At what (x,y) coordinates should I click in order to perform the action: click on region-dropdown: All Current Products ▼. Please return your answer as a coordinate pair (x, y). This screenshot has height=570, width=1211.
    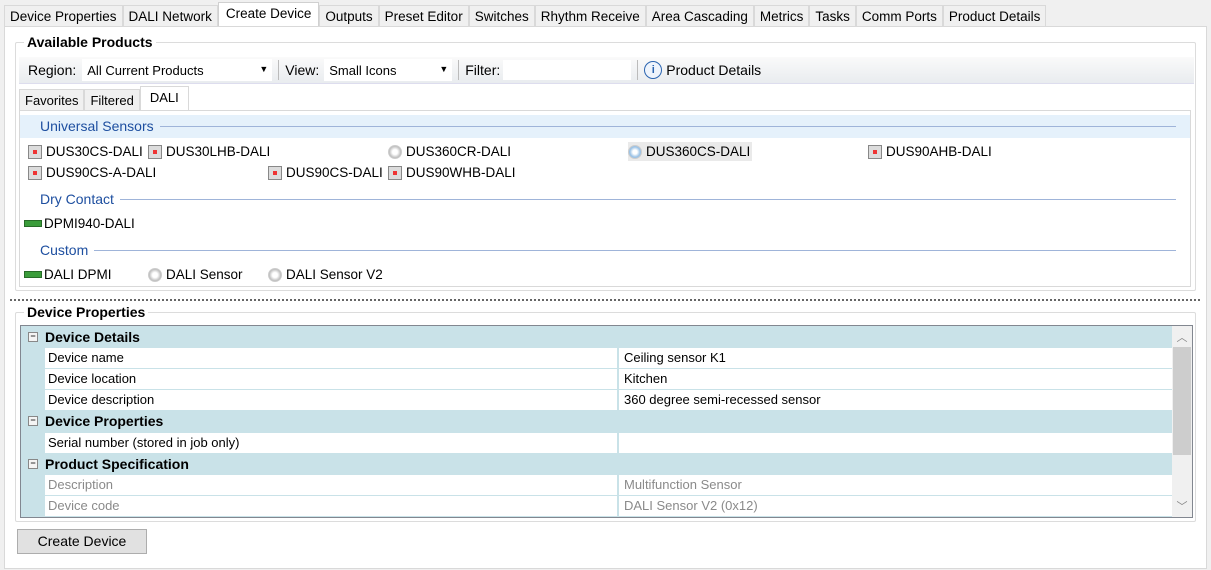
    Looking at the image, I should click on (177, 70).